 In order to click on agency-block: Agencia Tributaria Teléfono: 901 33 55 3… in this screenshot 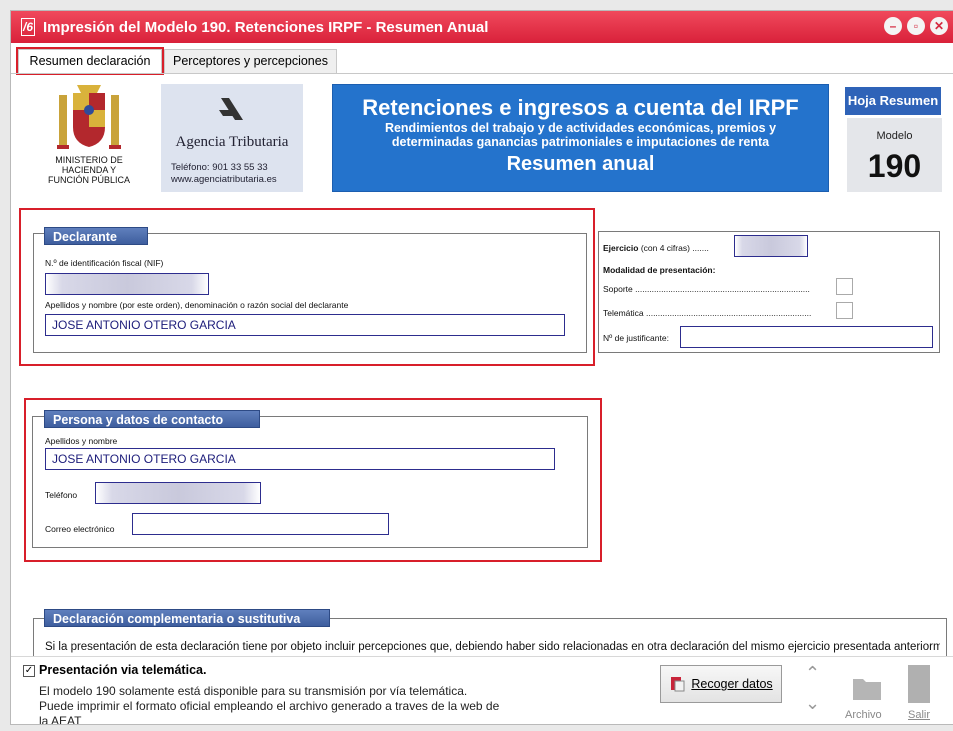, I will do `click(232, 138)`.